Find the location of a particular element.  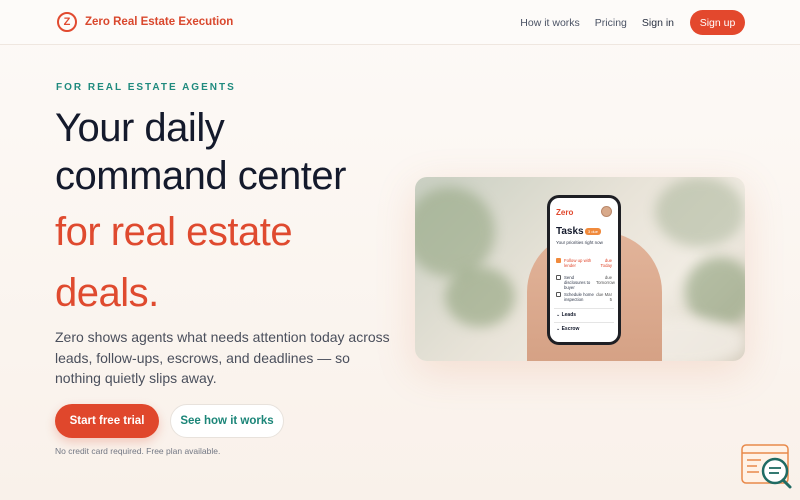

task-due: due Tomorrow is located at coordinates (605, 280).